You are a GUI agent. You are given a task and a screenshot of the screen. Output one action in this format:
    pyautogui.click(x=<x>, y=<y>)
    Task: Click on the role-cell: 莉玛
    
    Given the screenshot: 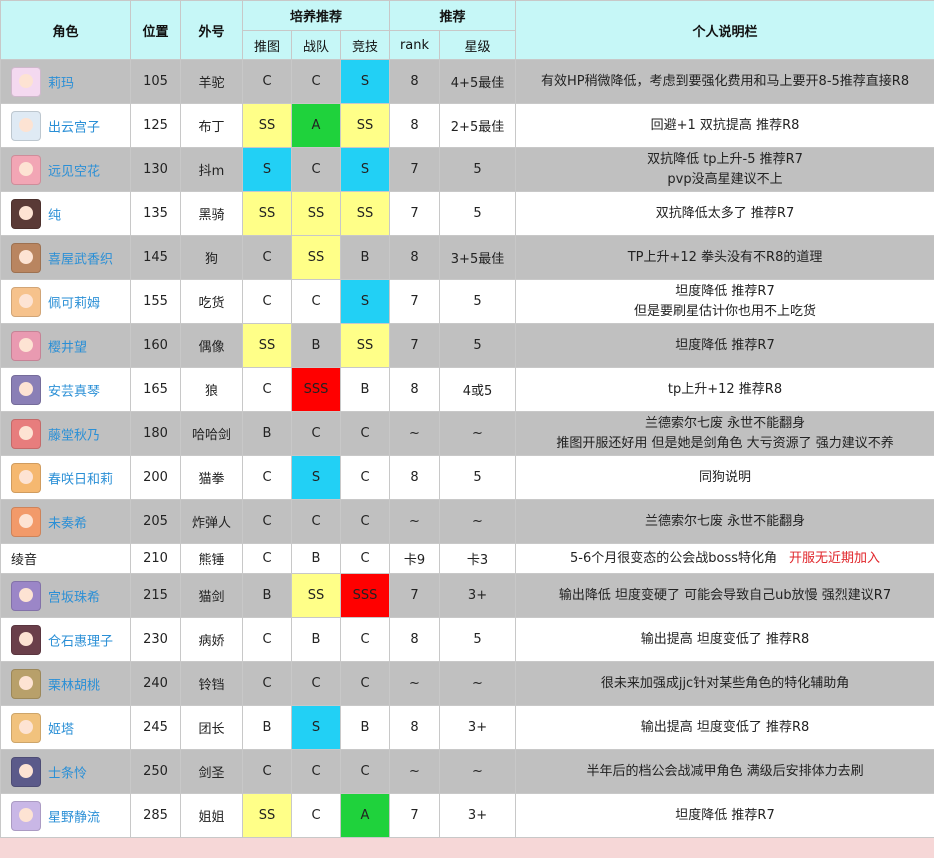 What is the action you would take?
    pyautogui.click(x=66, y=82)
    